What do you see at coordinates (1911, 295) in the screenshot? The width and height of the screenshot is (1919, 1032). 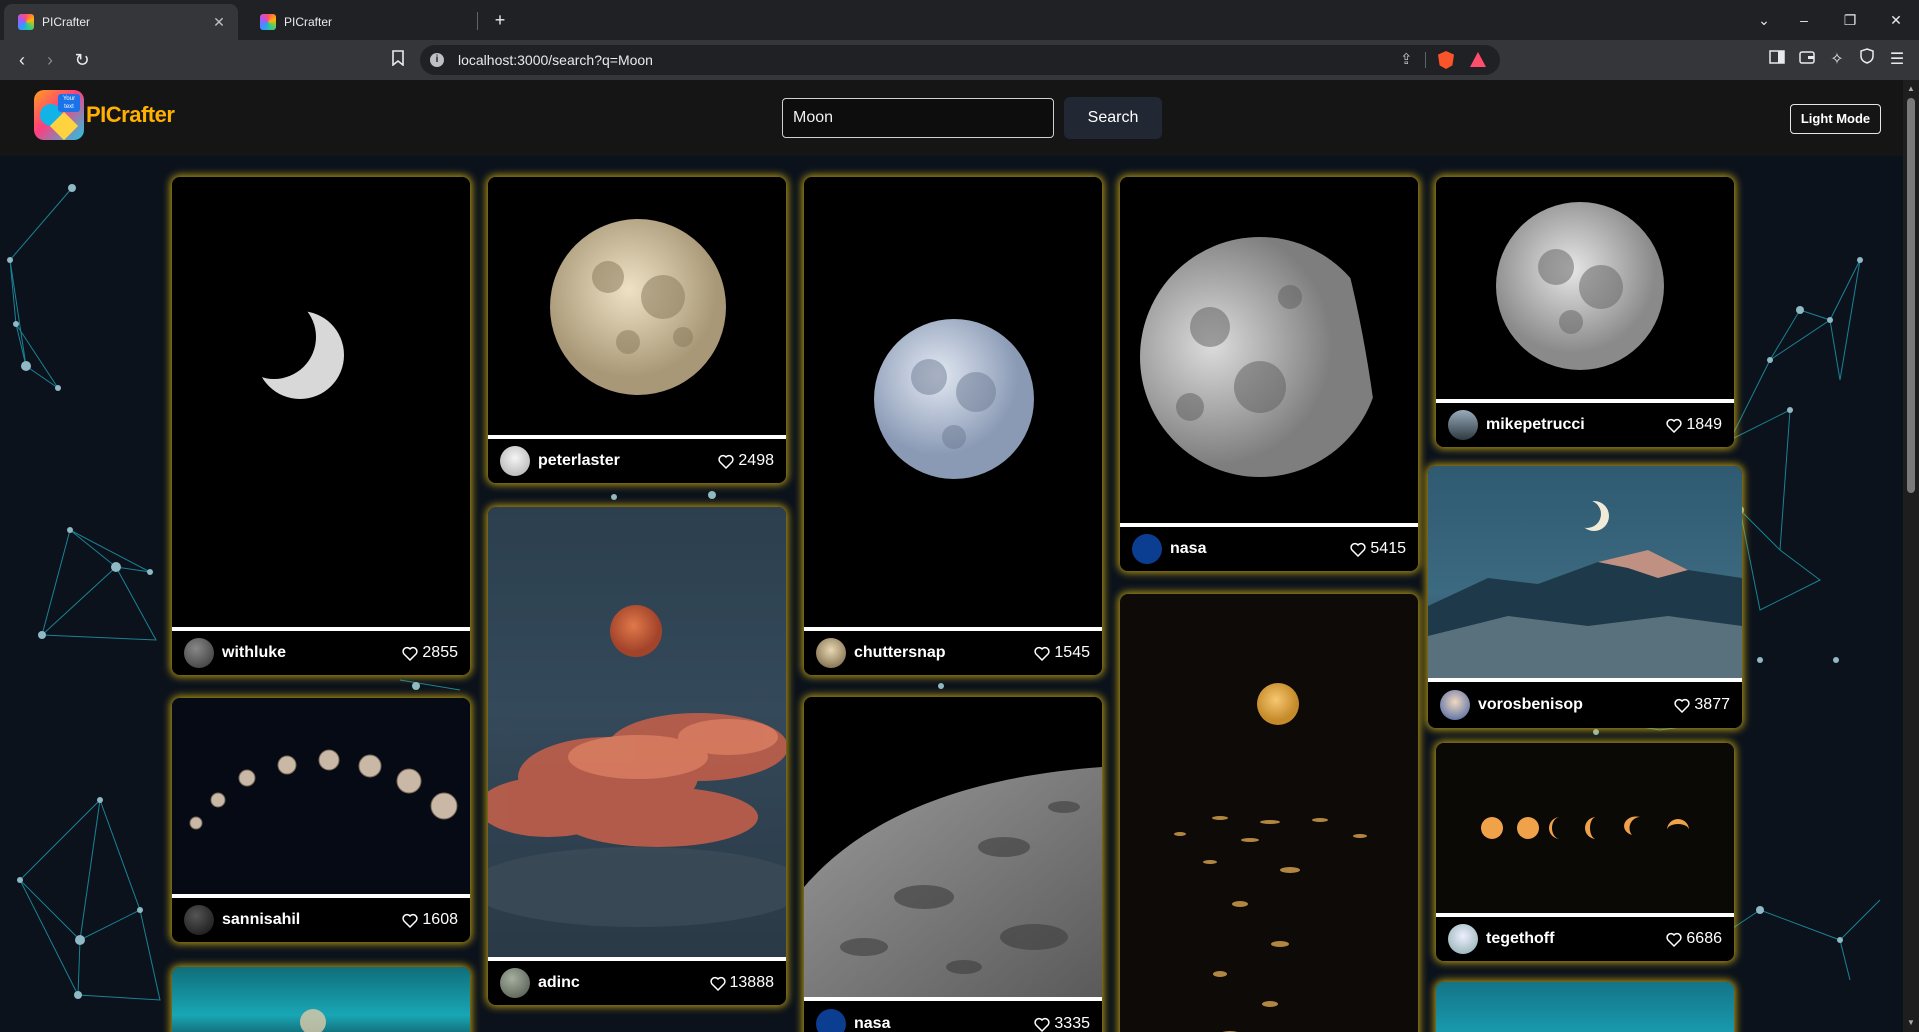 I see `scrollbar-thumb` at bounding box center [1911, 295].